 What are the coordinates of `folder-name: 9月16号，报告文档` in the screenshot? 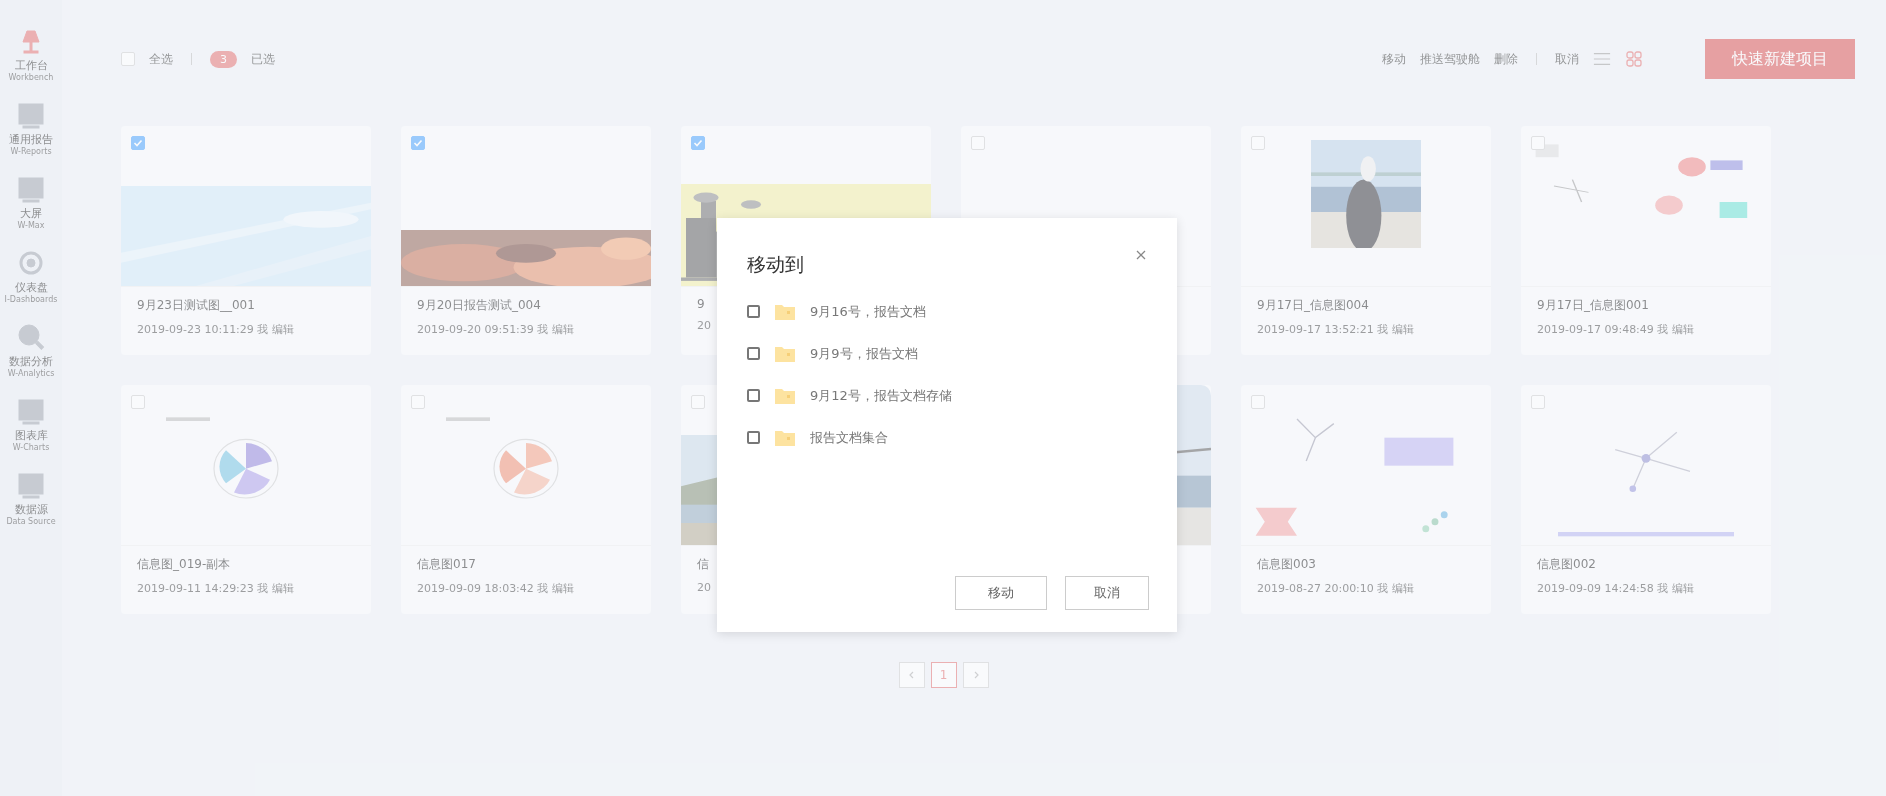 It's located at (868, 311).